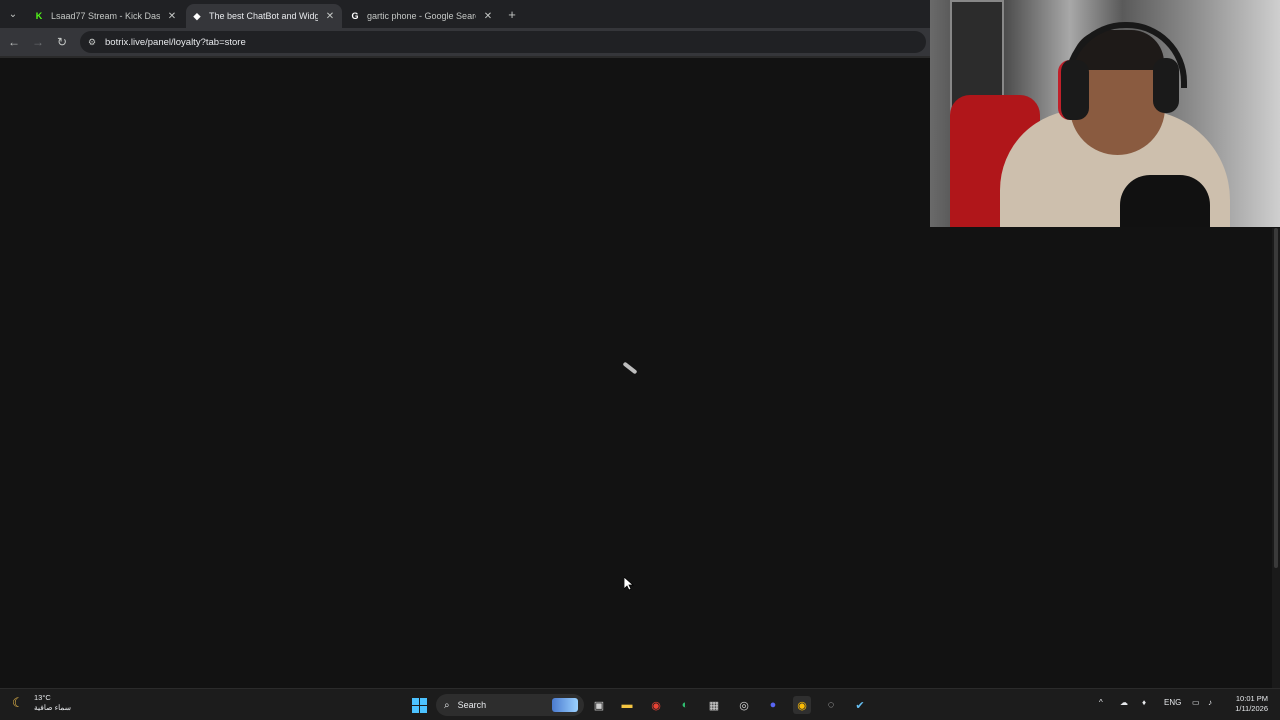 Image resolution: width=1280 pixels, height=720 pixels. Describe the element at coordinates (18, 702) in the screenshot. I see `moon-icon: ☾` at that location.